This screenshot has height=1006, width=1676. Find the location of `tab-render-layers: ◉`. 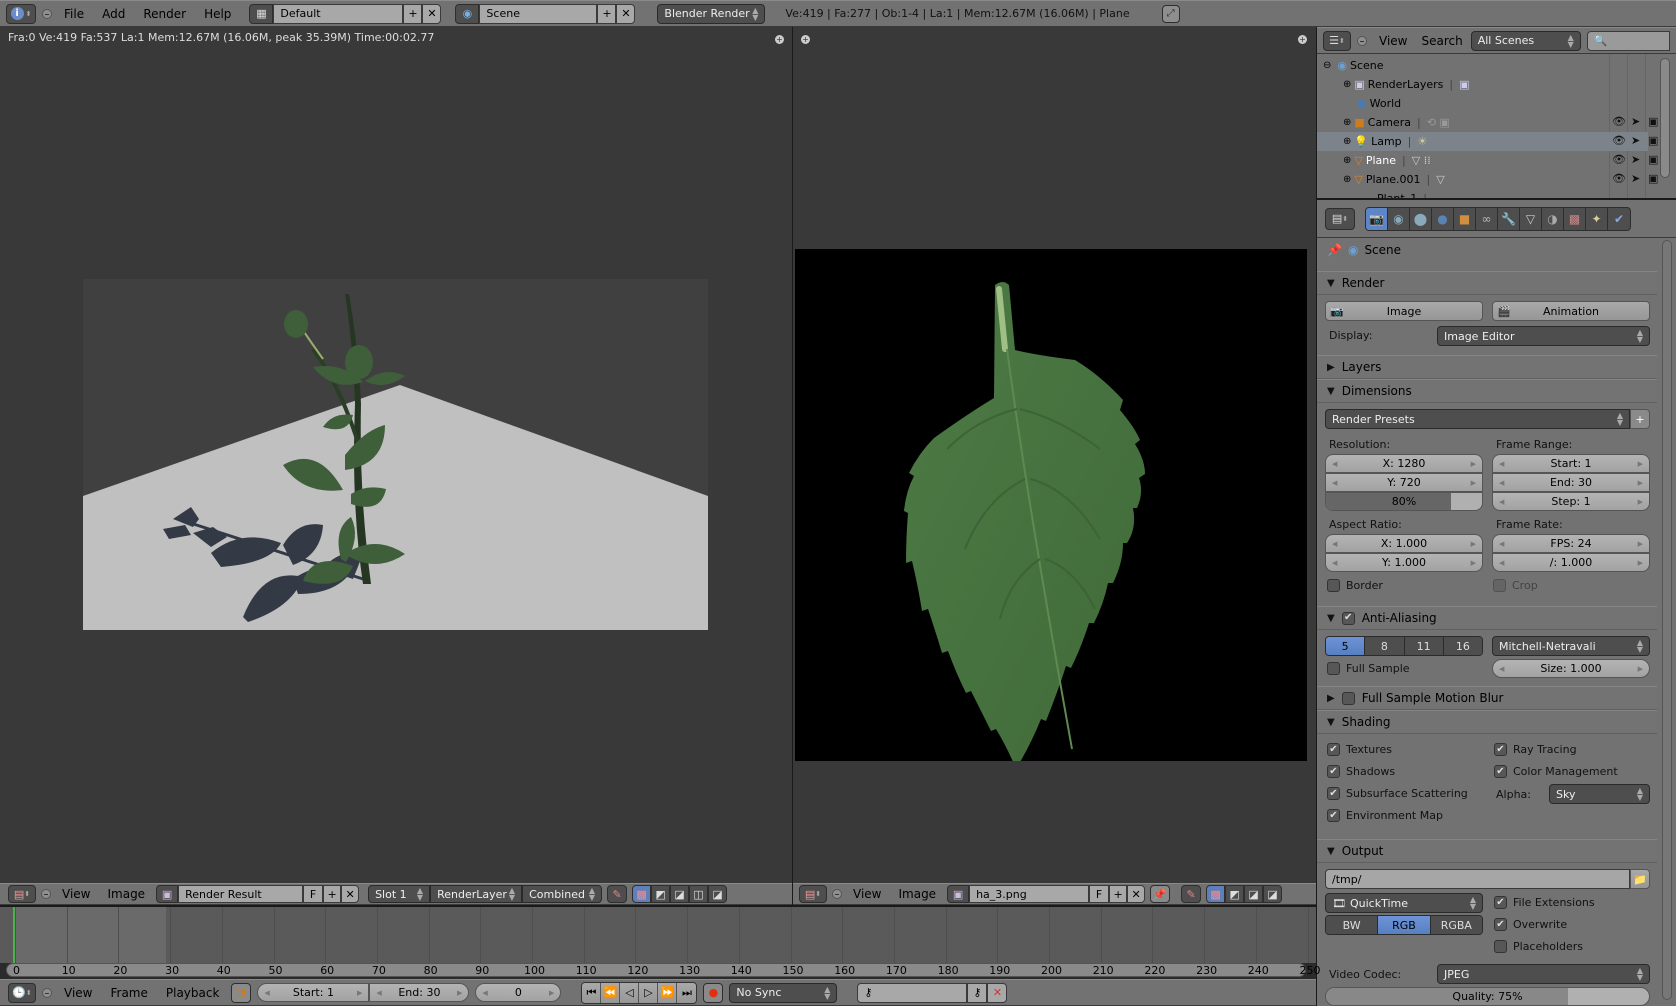

tab-render-layers: ◉ is located at coordinates (1399, 218).